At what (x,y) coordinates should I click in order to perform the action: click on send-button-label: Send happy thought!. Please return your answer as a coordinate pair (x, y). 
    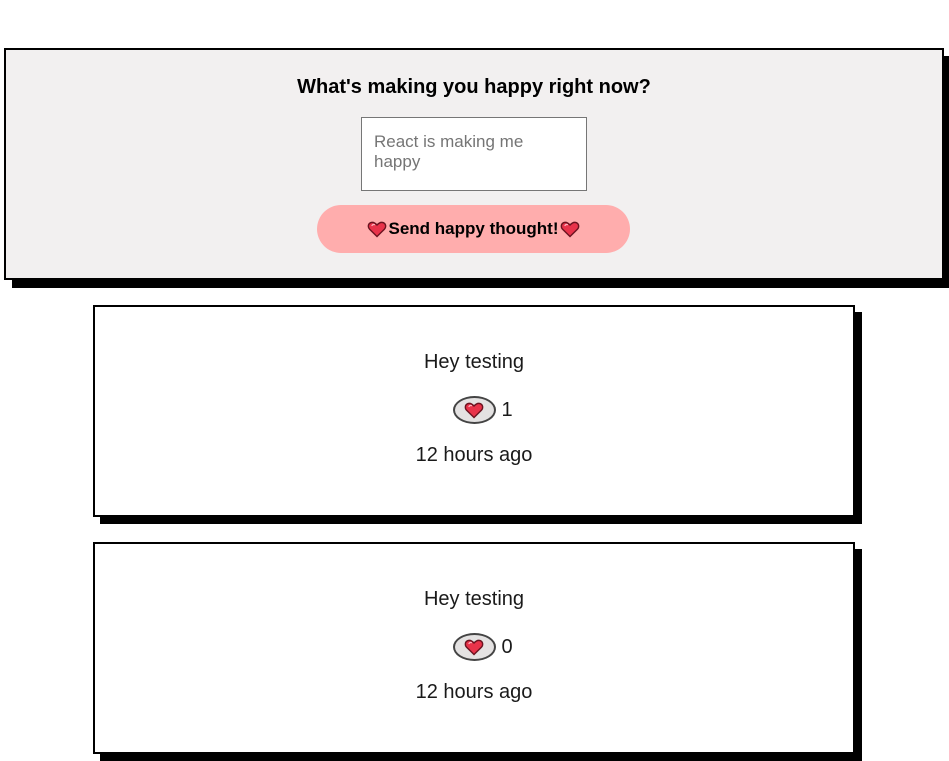
    Looking at the image, I should click on (473, 228).